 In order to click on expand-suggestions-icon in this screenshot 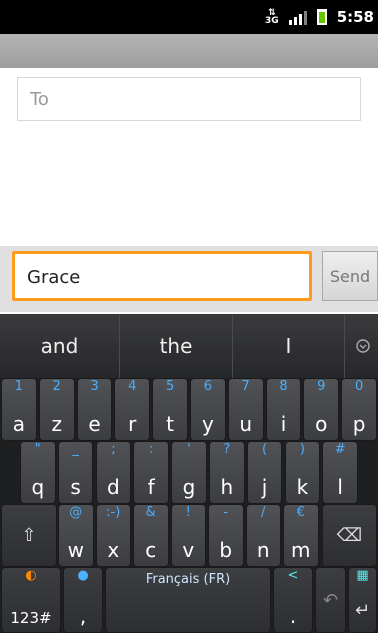, I will do `click(363, 346)`.